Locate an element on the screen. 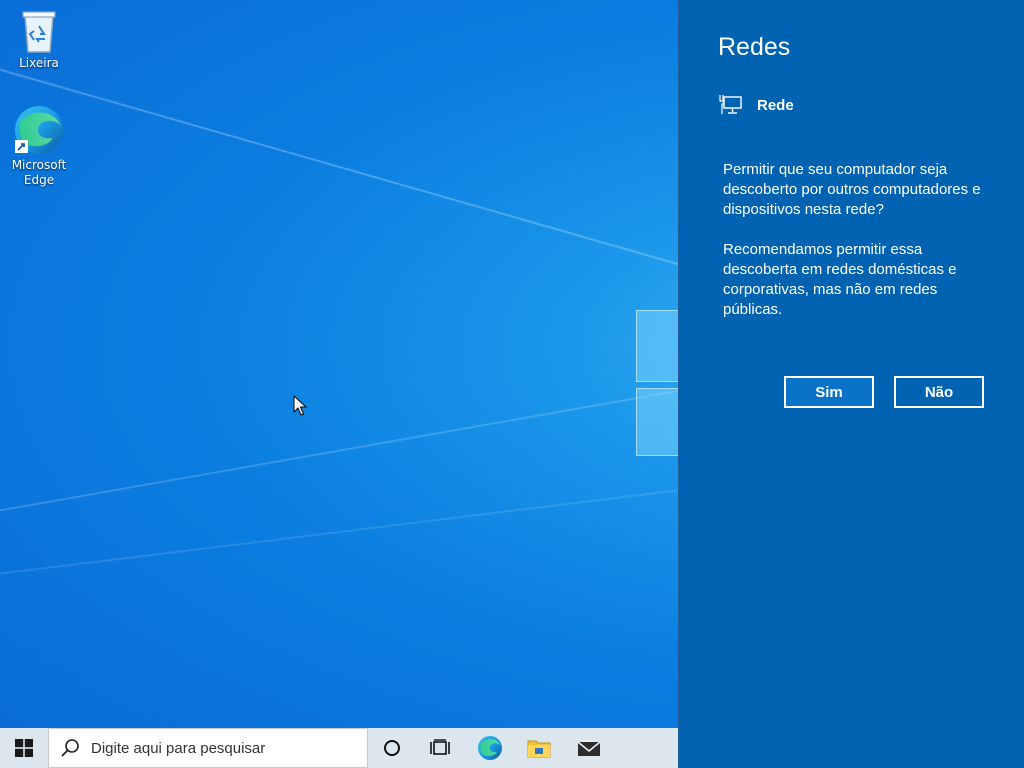  panel-title: Redes is located at coordinates (754, 47).